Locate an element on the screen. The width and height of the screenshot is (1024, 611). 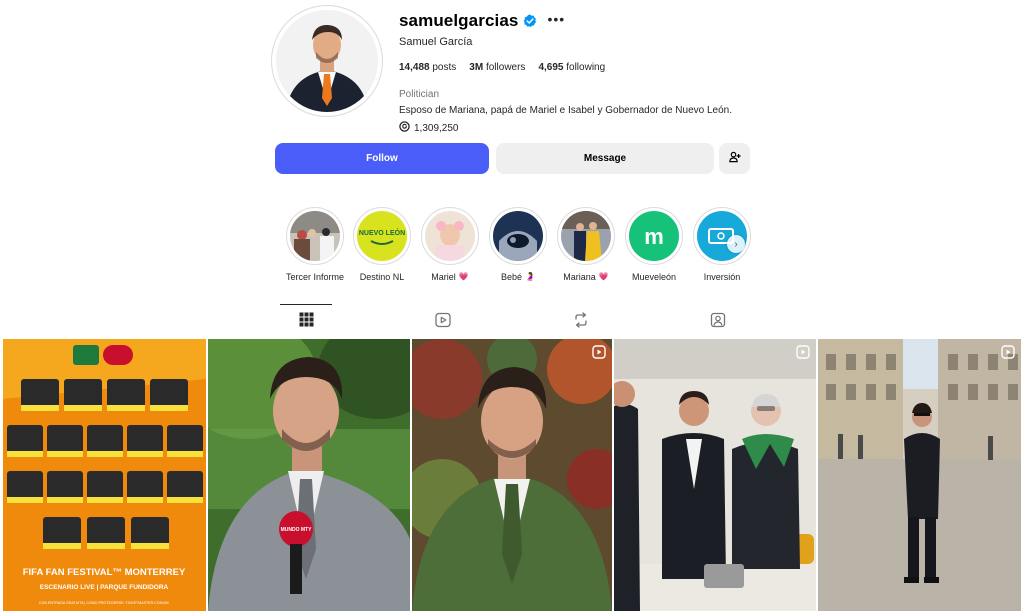
highlight-cover: NUEVO LEÓN is located at coordinates (382, 236).